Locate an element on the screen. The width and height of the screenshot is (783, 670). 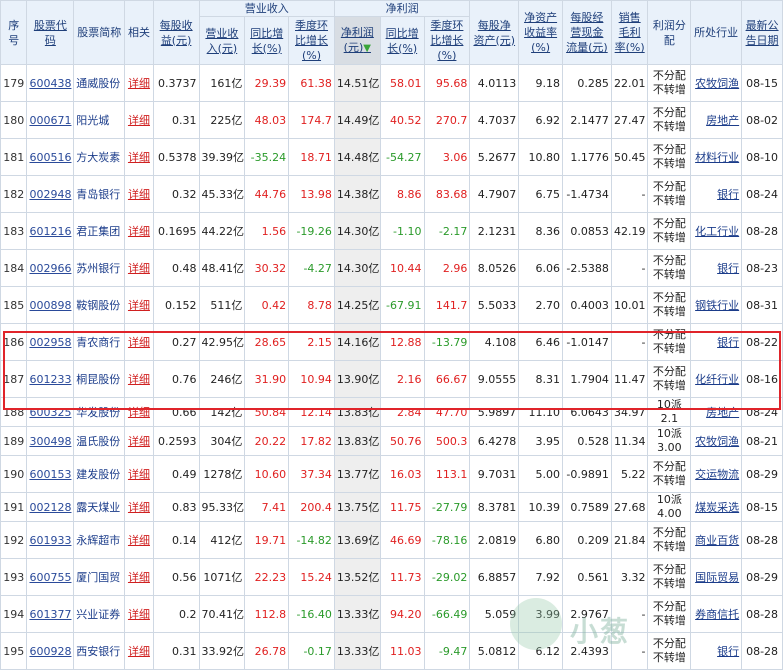
eps-value: 0.32 is located at coordinates (176, 194).